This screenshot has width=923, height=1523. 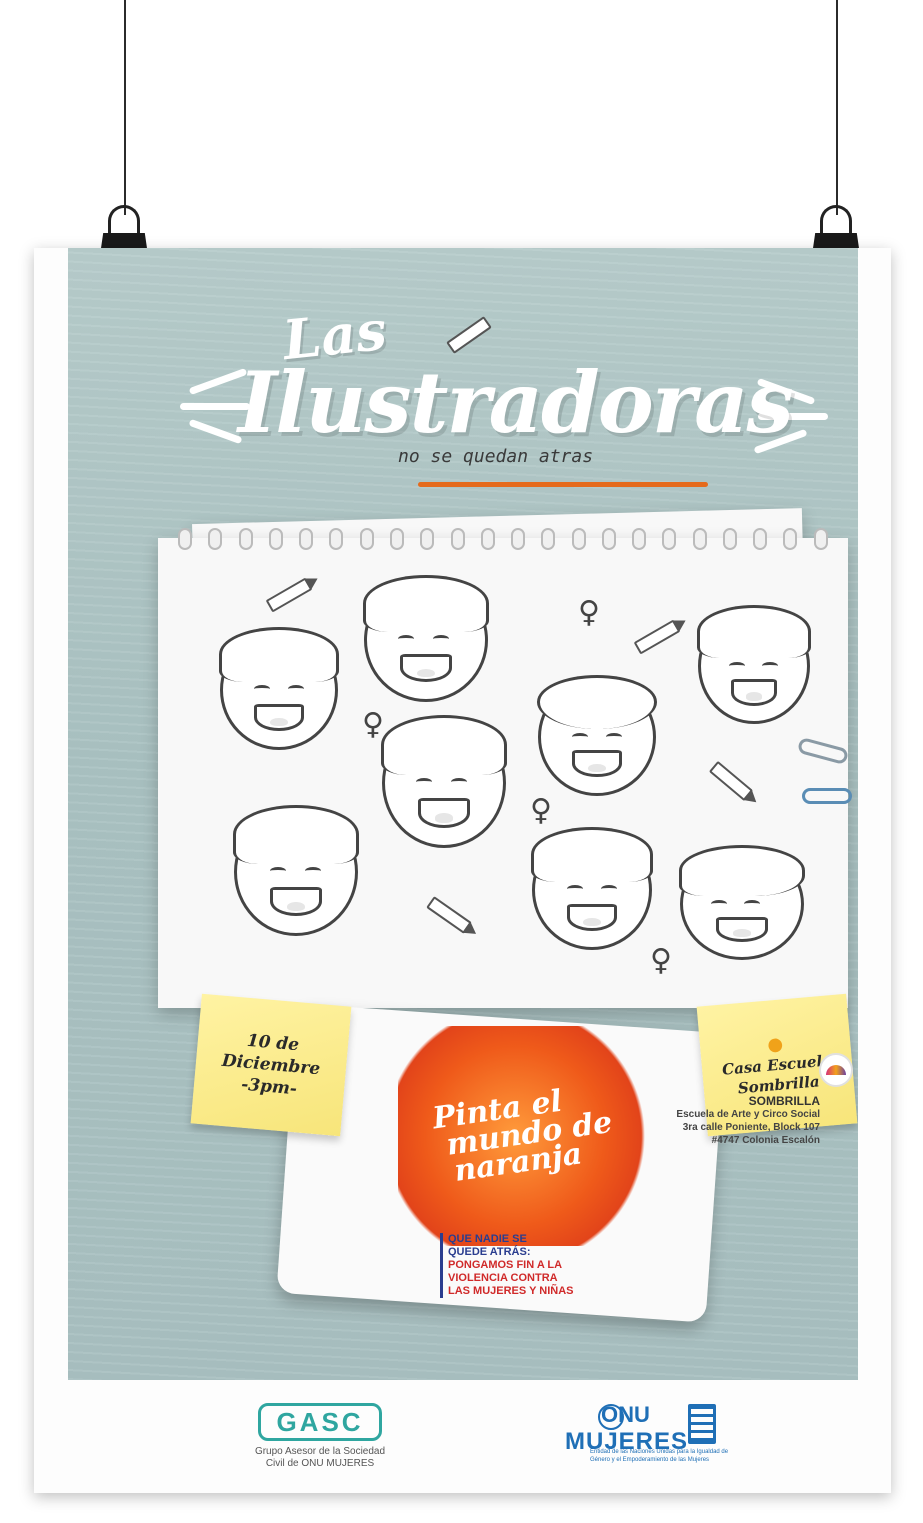 What do you see at coordinates (563, 484) in the screenshot?
I see `orange-underline` at bounding box center [563, 484].